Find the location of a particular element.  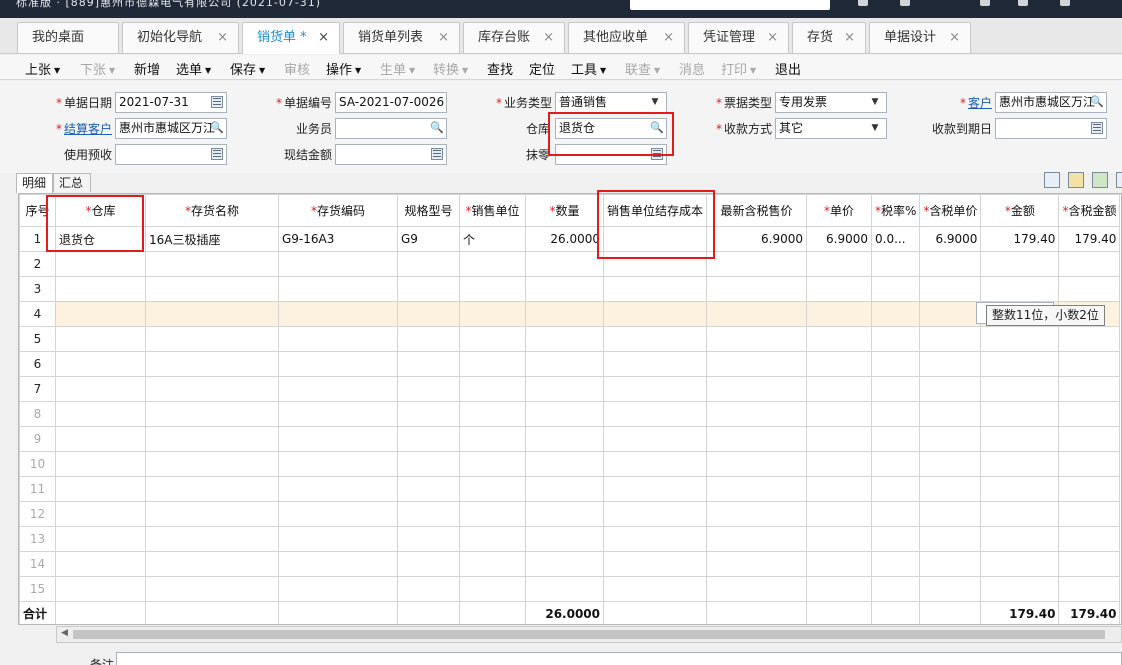

copy-row-icon is located at coordinates (1052, 180).